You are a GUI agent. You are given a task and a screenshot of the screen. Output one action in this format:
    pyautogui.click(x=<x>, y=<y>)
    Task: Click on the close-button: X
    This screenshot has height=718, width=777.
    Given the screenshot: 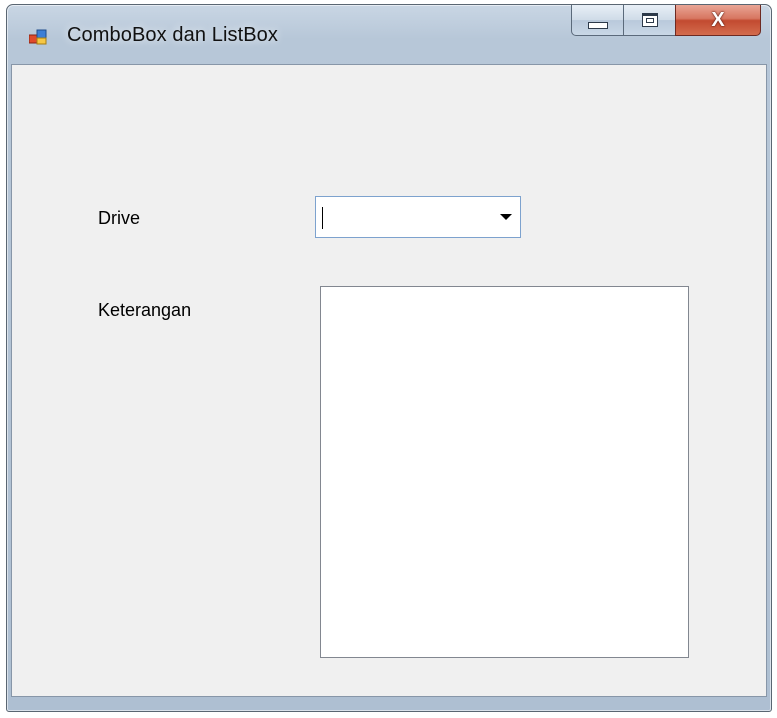 What is the action you would take?
    pyautogui.click(x=718, y=20)
    